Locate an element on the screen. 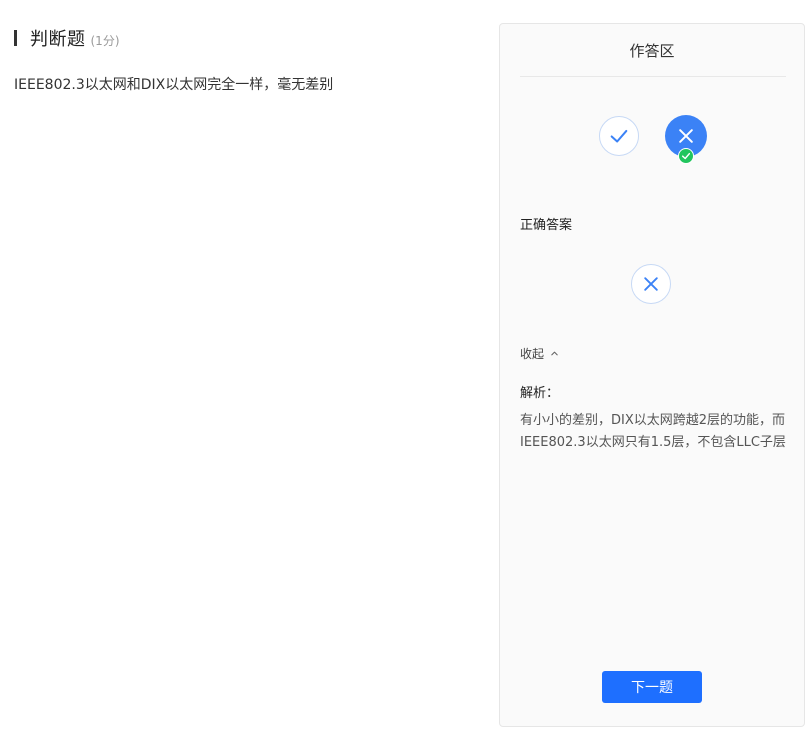  panel-title: 作答区 is located at coordinates (652, 51).